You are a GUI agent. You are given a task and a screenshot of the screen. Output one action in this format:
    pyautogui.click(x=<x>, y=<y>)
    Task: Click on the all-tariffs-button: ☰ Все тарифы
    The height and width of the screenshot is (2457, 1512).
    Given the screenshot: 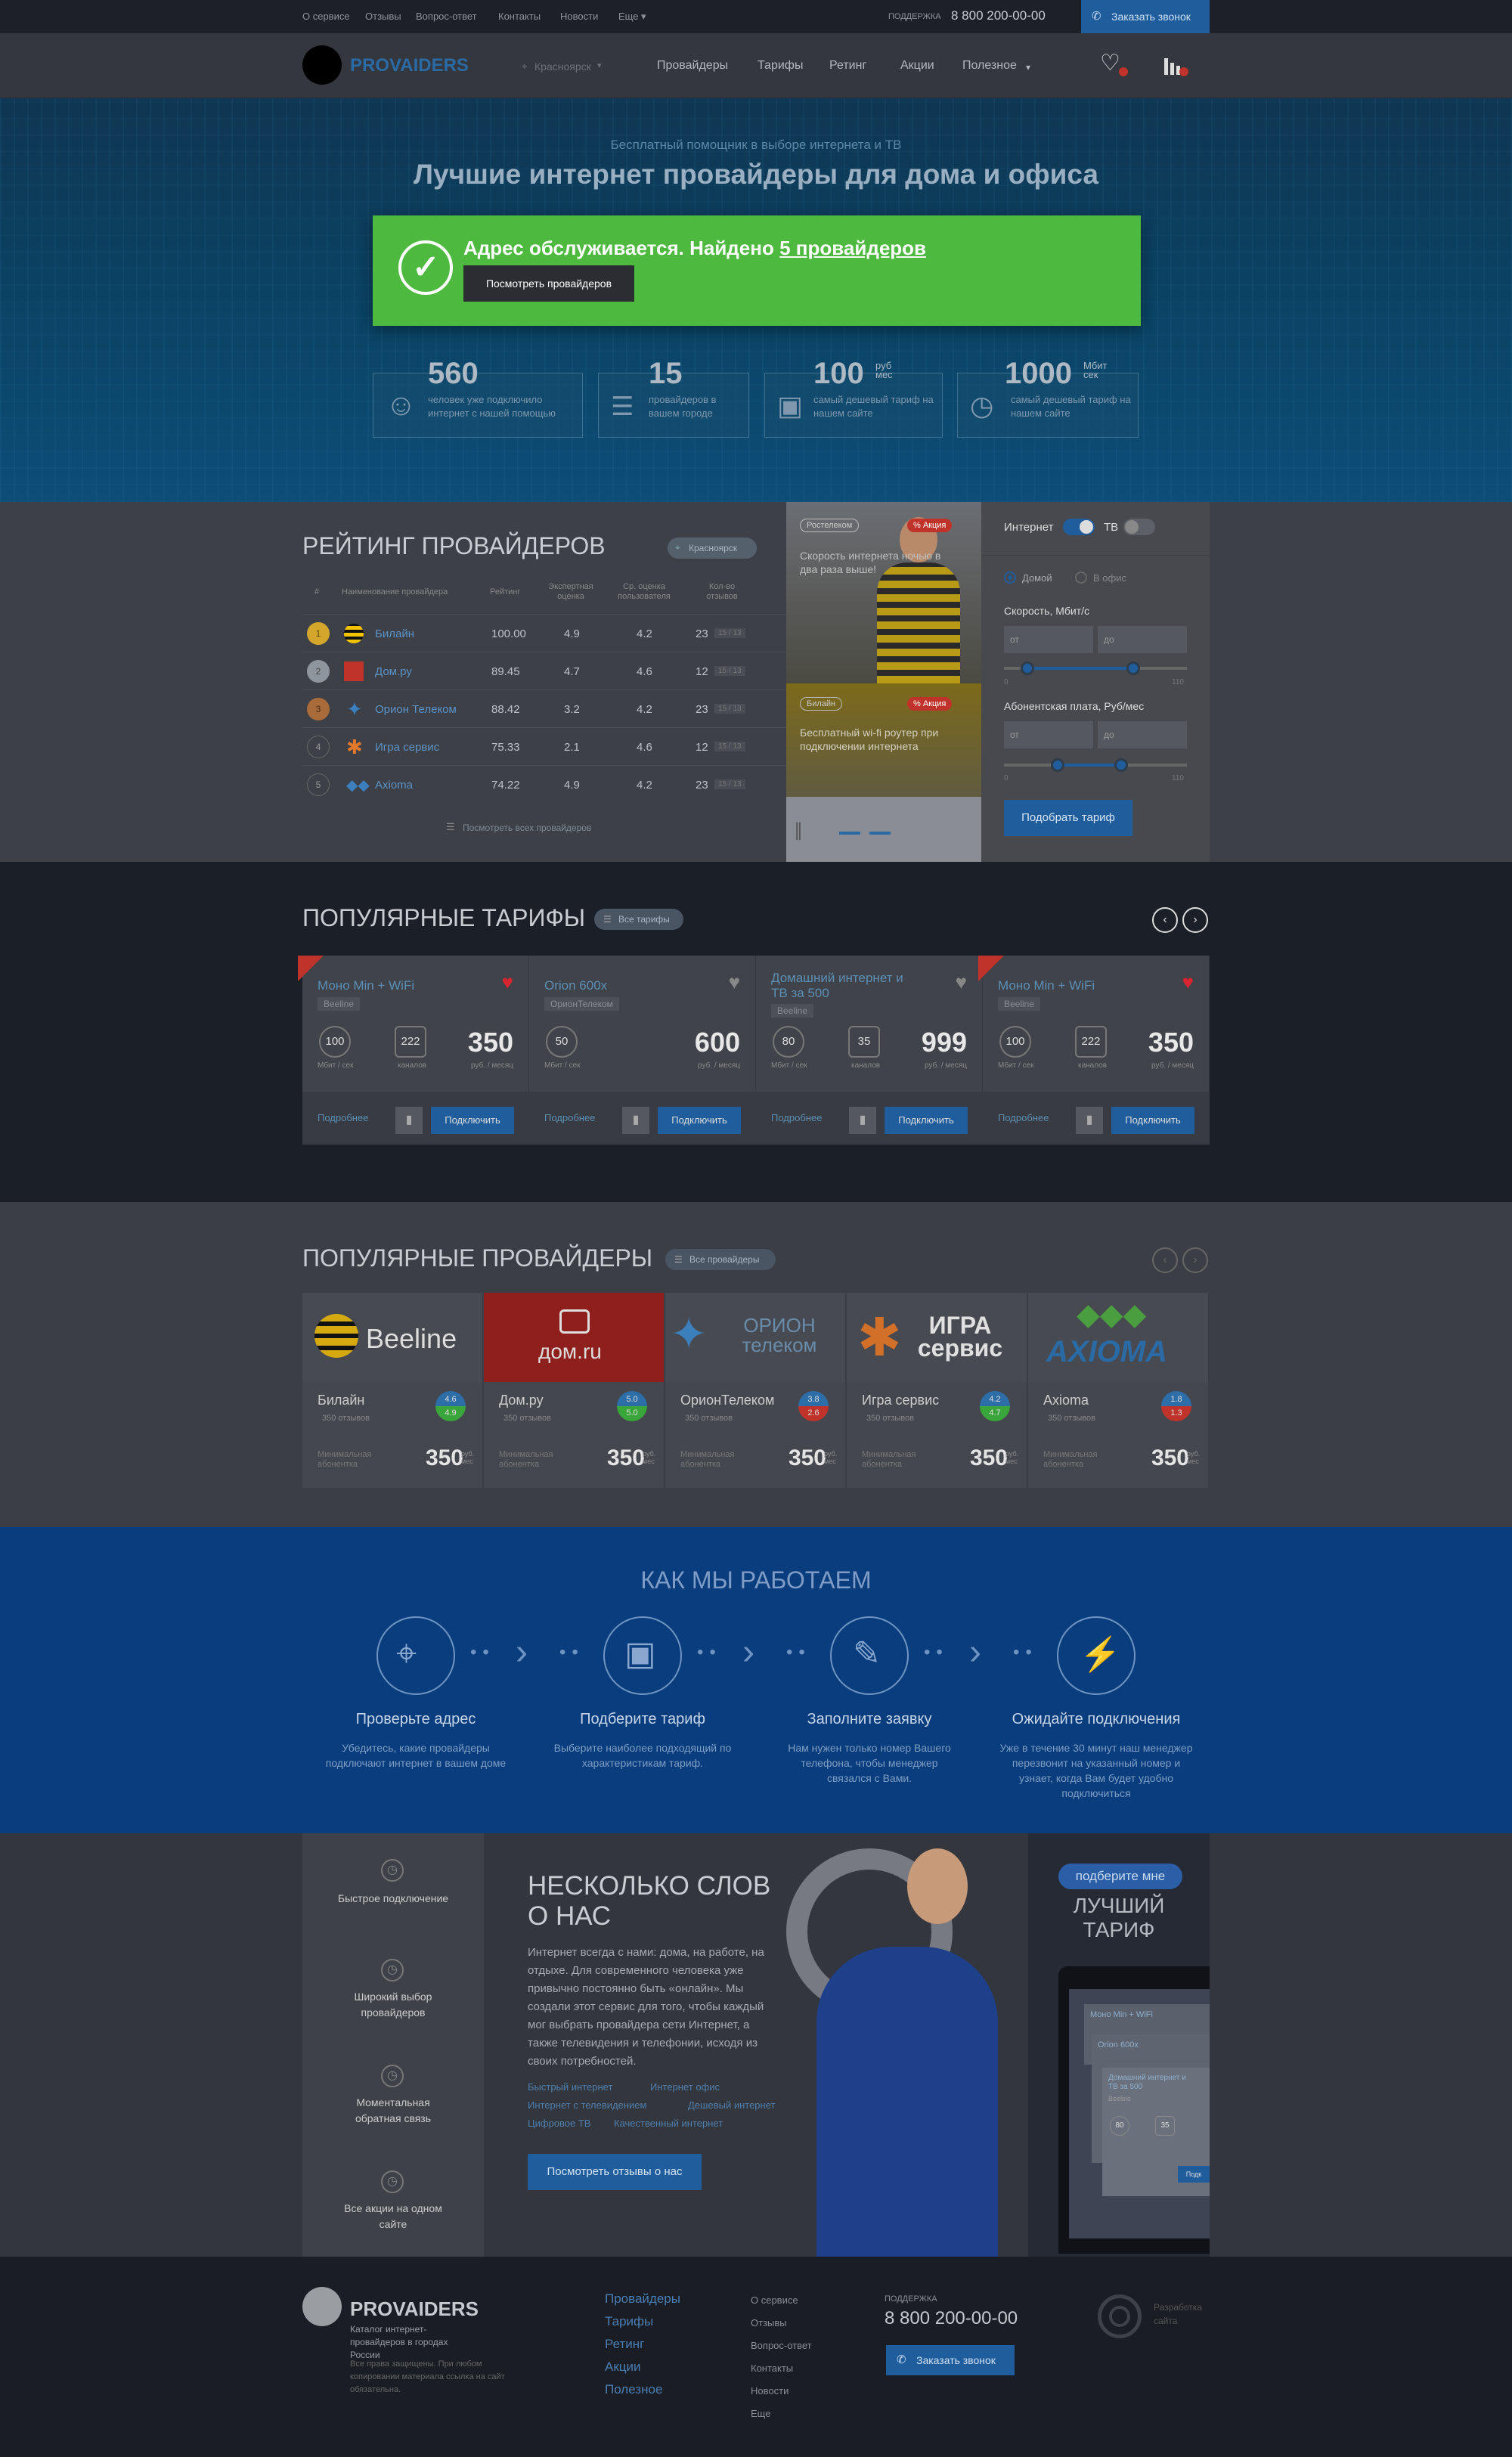 What is the action you would take?
    pyautogui.click(x=638, y=919)
    